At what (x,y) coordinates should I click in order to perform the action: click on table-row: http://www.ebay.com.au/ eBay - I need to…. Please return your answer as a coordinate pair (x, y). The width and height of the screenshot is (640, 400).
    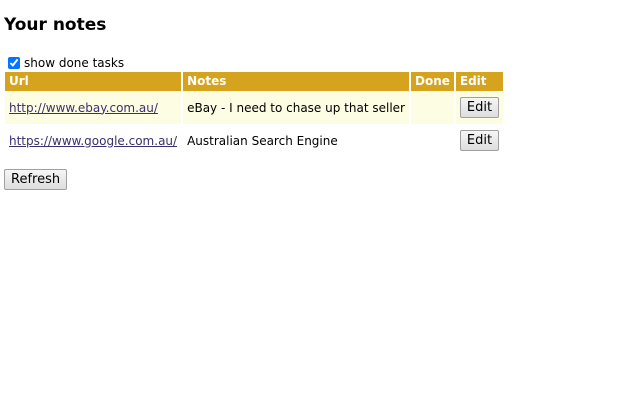
    Looking at the image, I should click on (254, 107).